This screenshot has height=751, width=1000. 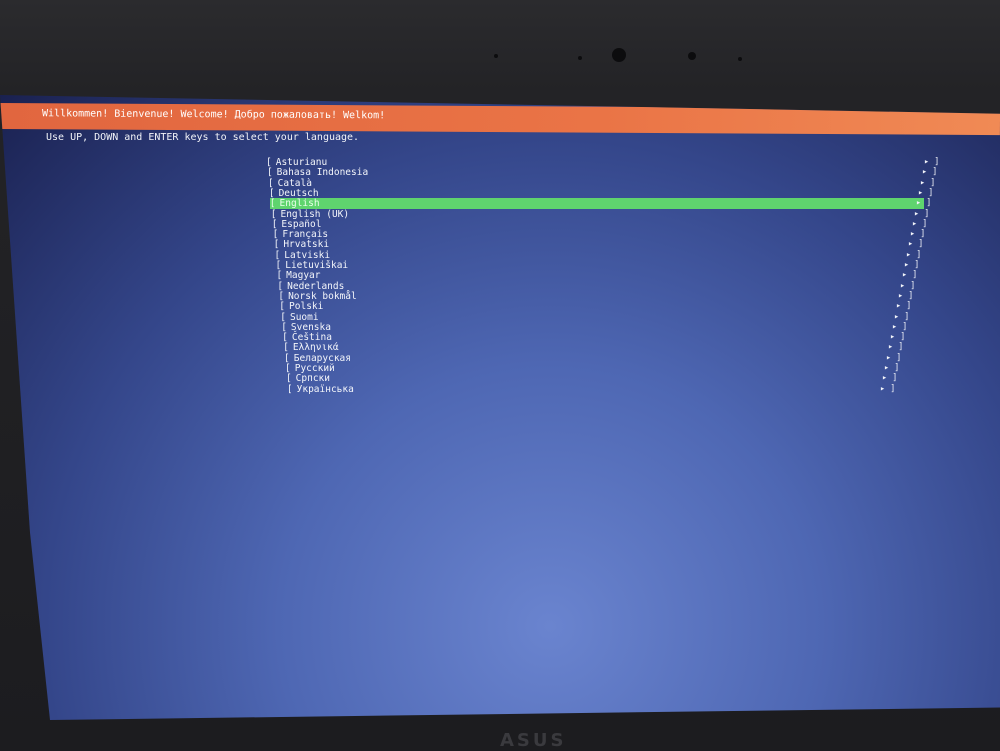 I want to click on webcam-icon, so click(x=619, y=55).